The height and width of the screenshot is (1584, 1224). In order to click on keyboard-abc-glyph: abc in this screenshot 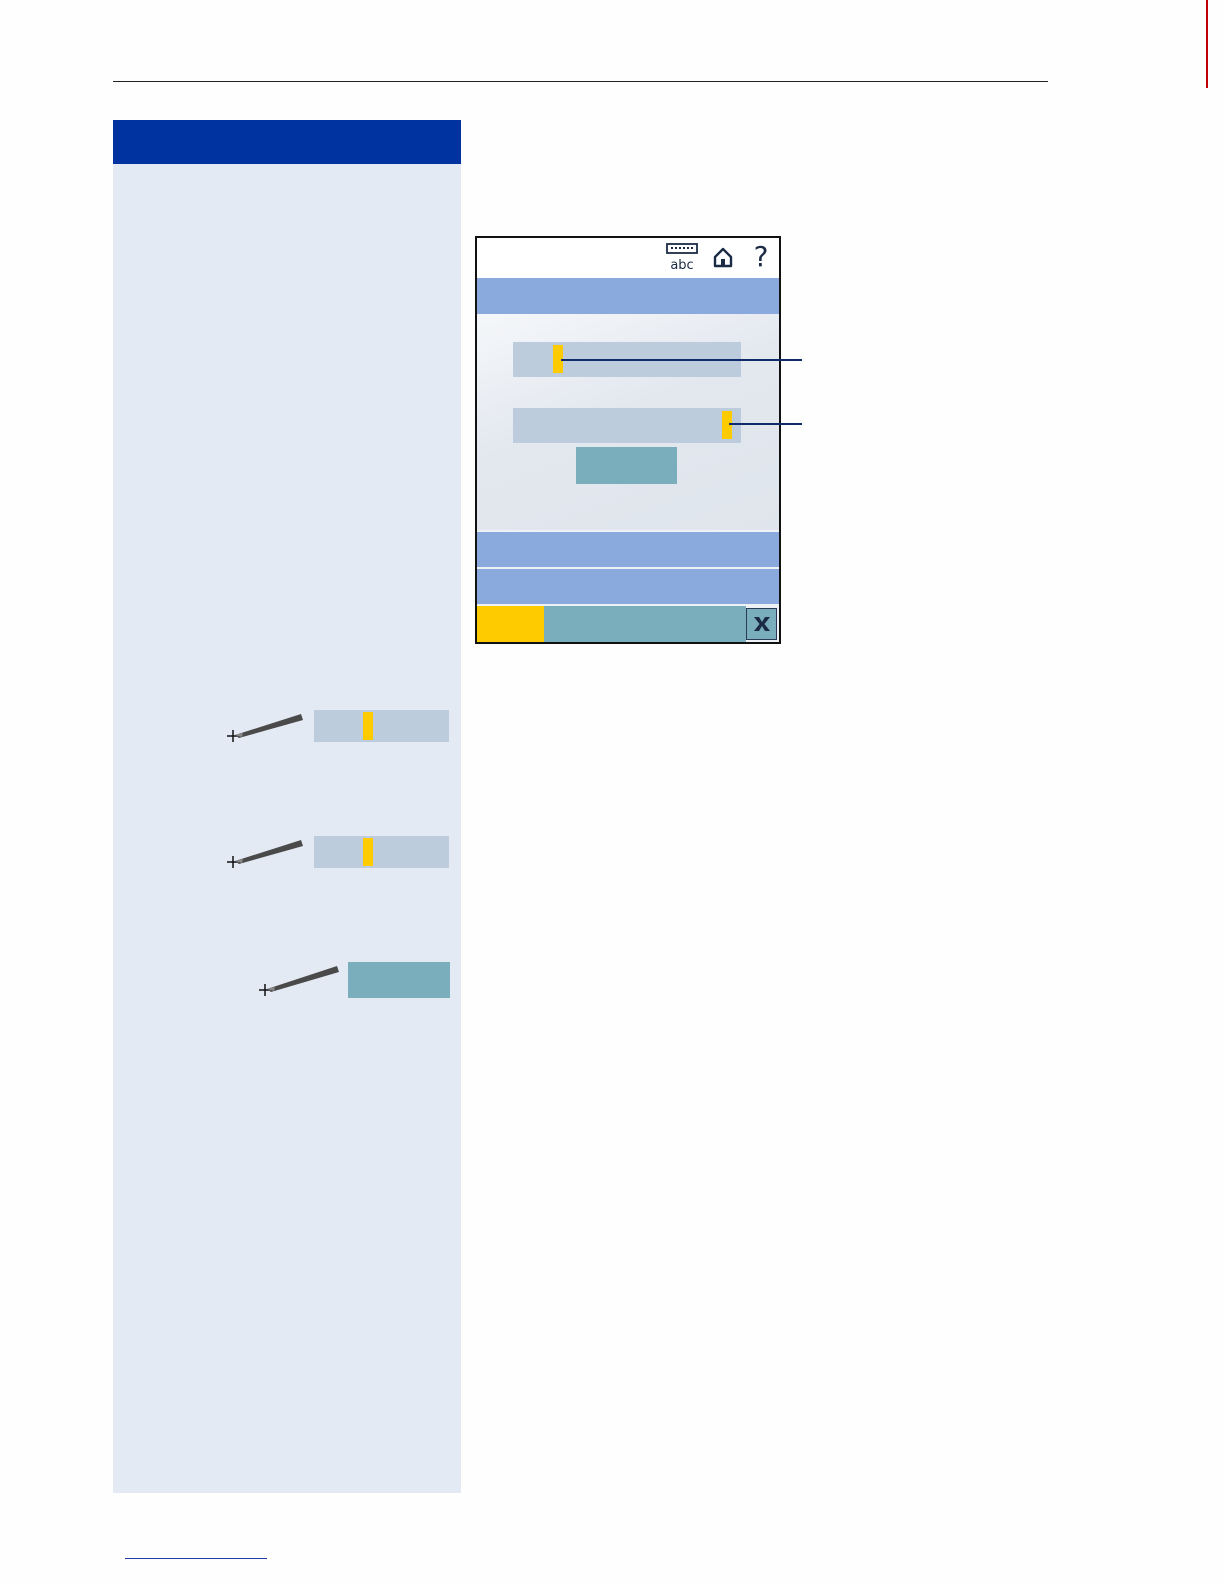, I will do `click(682, 257)`.